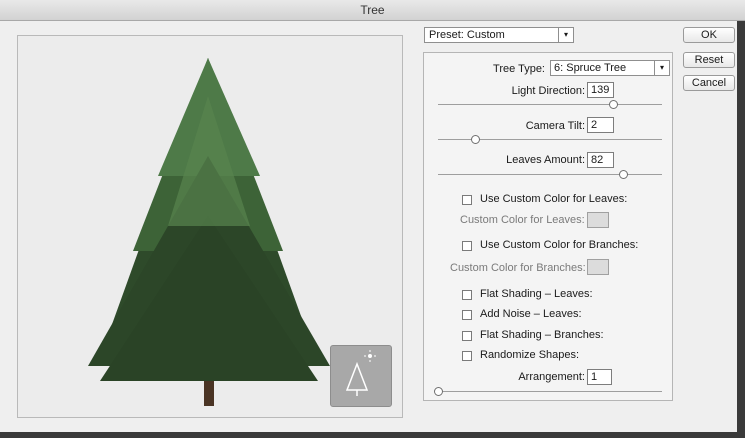 The width and height of the screenshot is (745, 438). What do you see at coordinates (360, 373) in the screenshot?
I see `tree-outline-icon` at bounding box center [360, 373].